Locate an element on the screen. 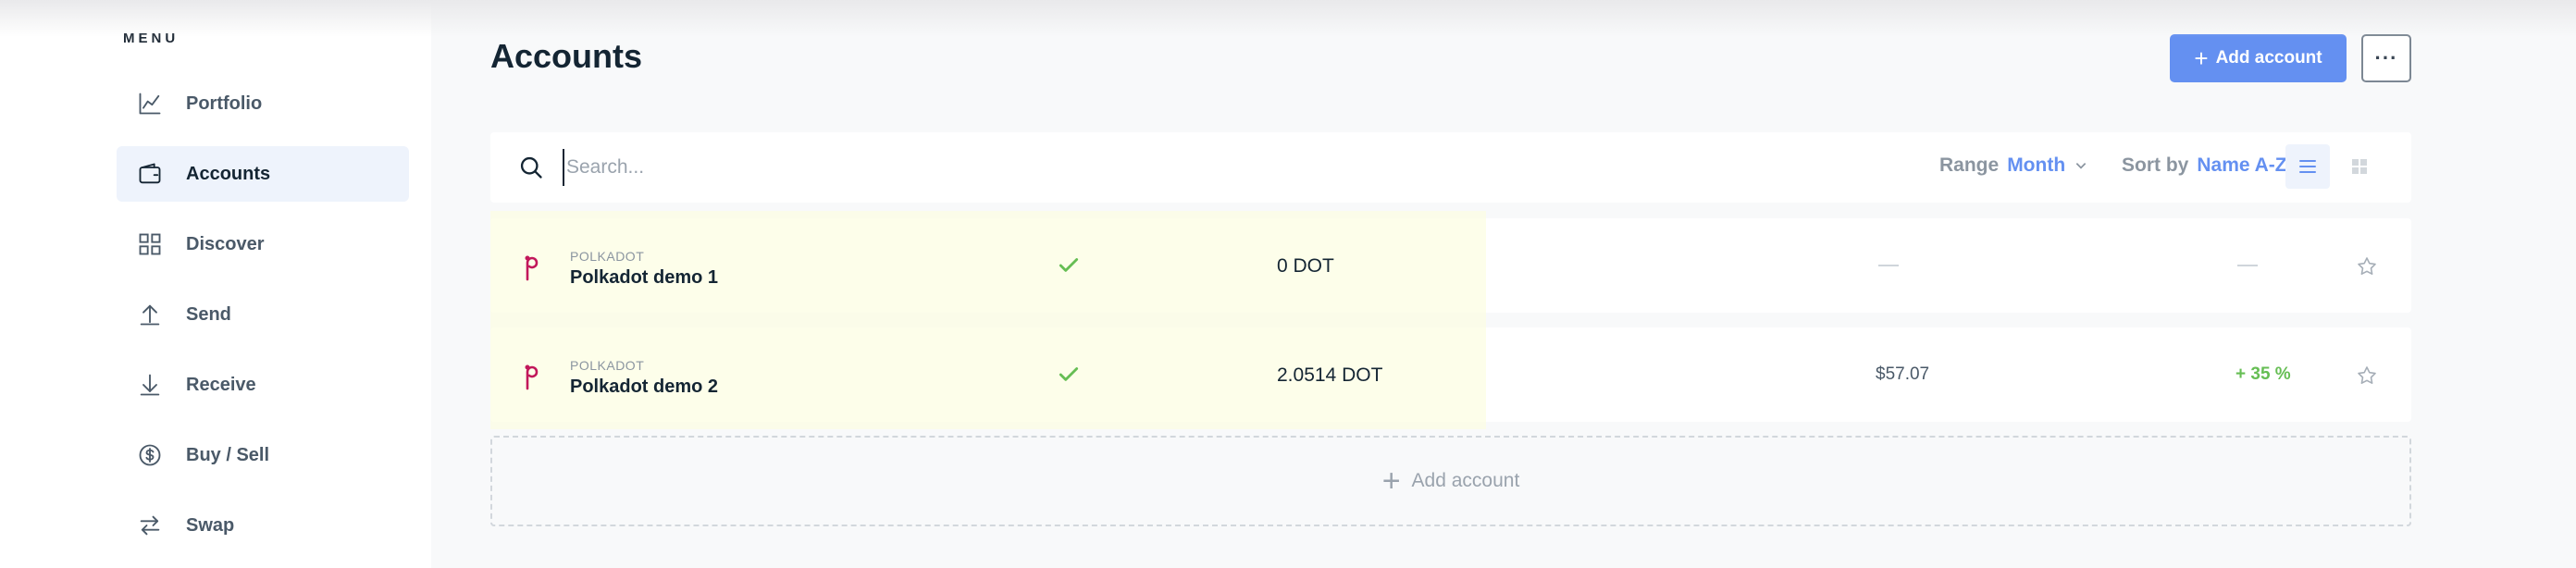 The width and height of the screenshot is (2576, 568). dollar-circle-icon is located at coordinates (150, 455).